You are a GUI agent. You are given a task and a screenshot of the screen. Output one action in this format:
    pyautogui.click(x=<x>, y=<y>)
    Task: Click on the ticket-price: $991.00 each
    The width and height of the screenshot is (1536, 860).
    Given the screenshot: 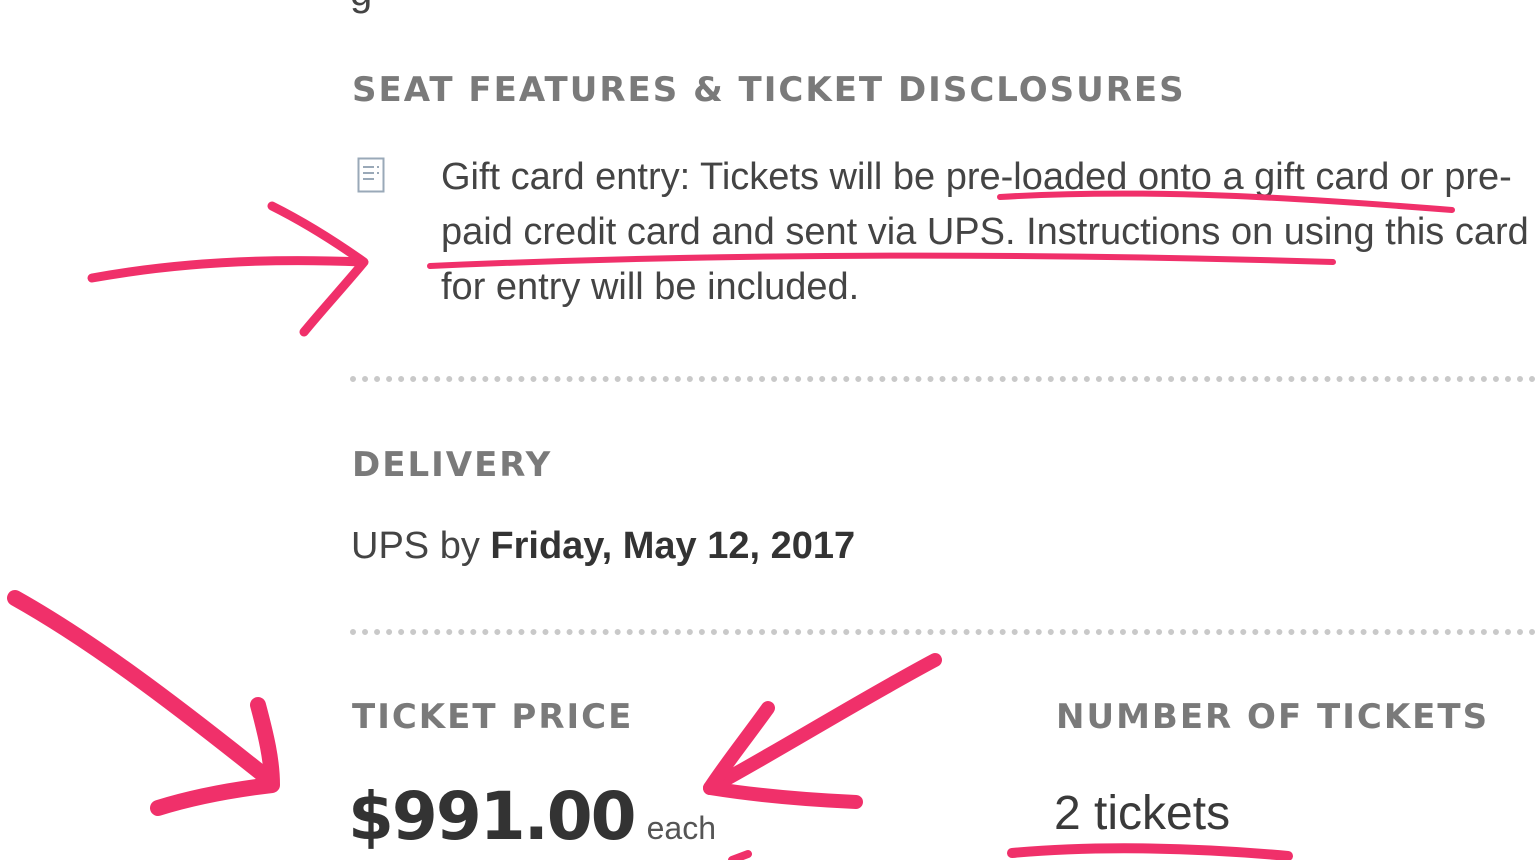 What is the action you would take?
    pyautogui.click(x=532, y=816)
    